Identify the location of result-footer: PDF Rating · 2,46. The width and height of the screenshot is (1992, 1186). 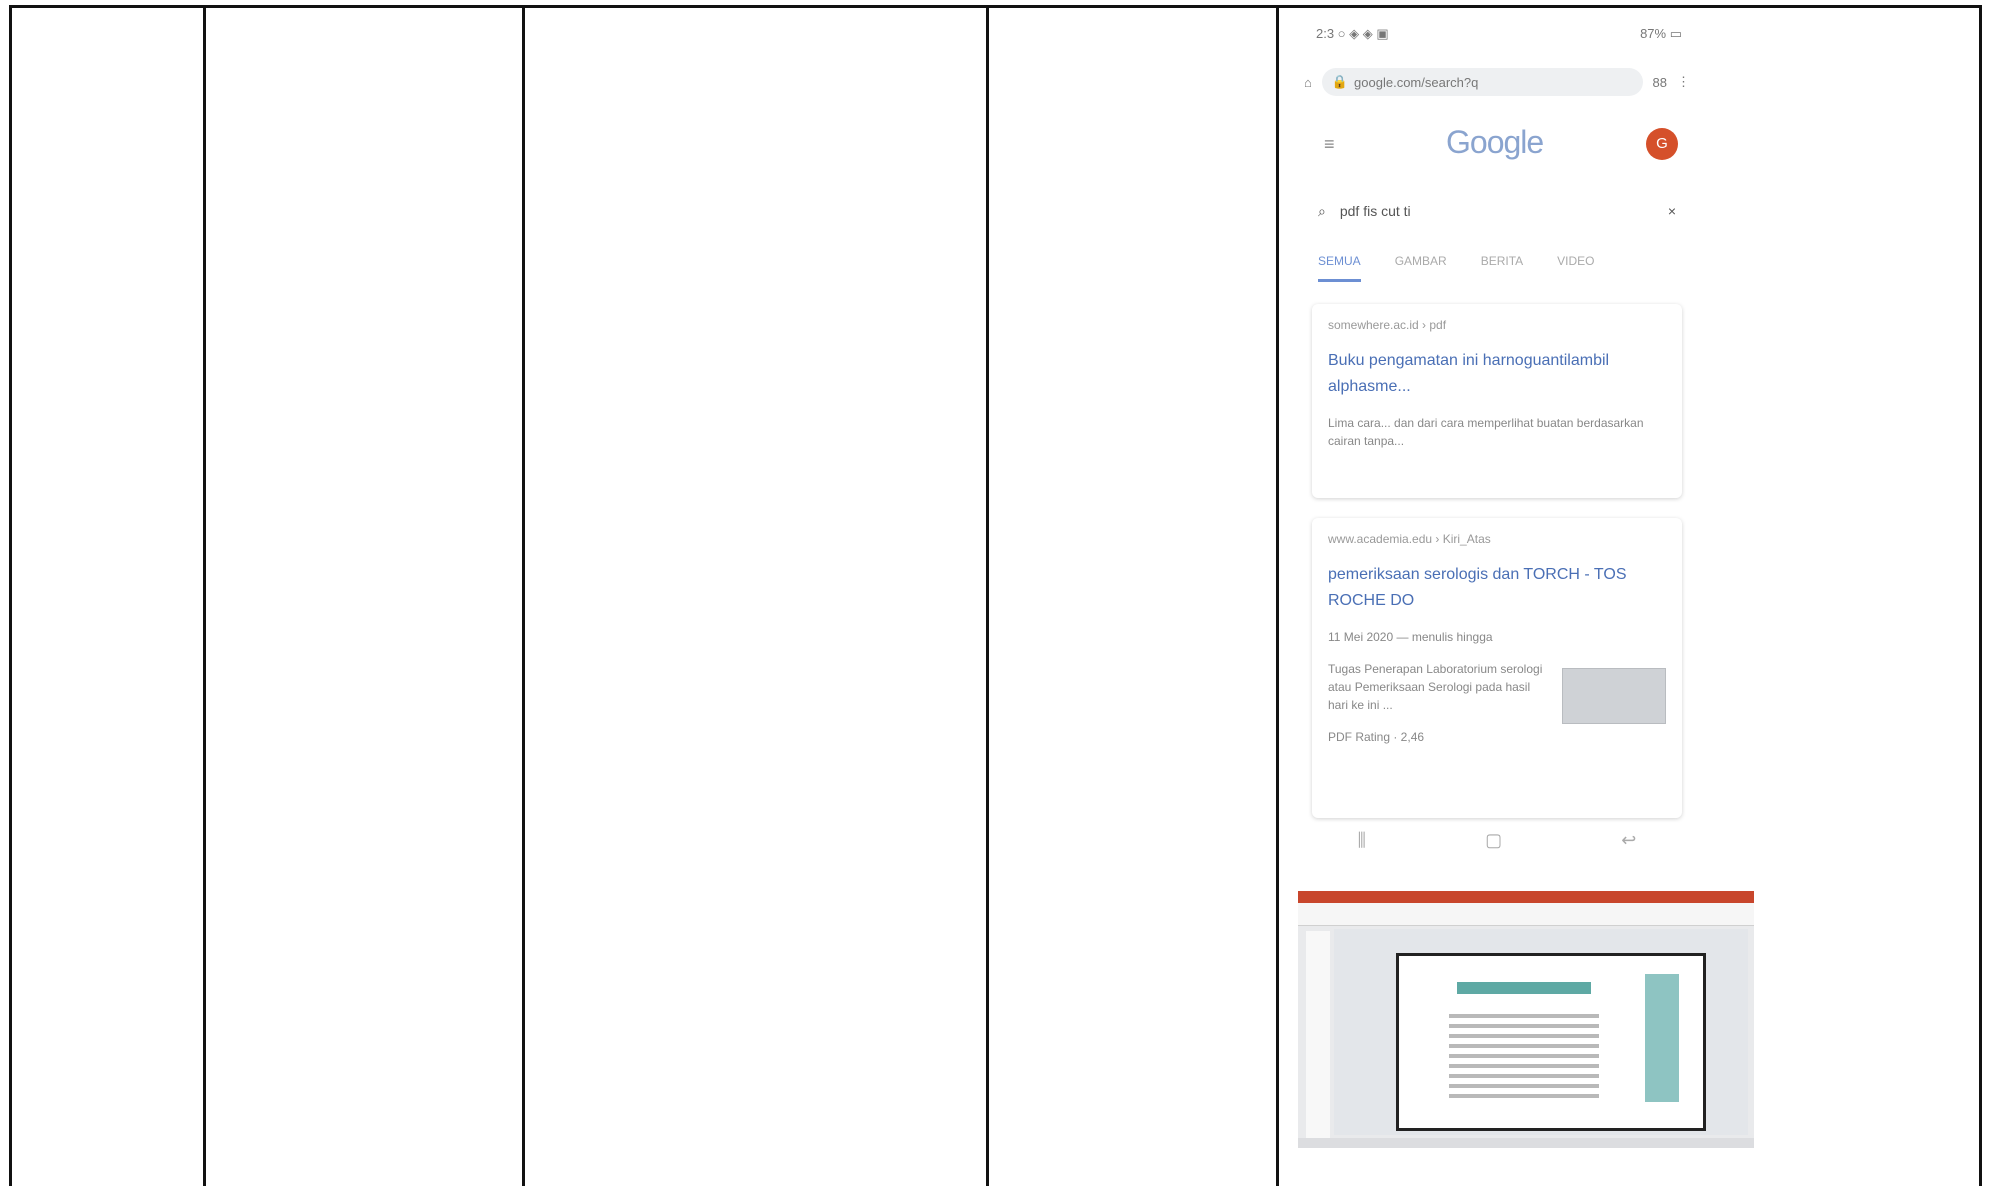
(1376, 737).